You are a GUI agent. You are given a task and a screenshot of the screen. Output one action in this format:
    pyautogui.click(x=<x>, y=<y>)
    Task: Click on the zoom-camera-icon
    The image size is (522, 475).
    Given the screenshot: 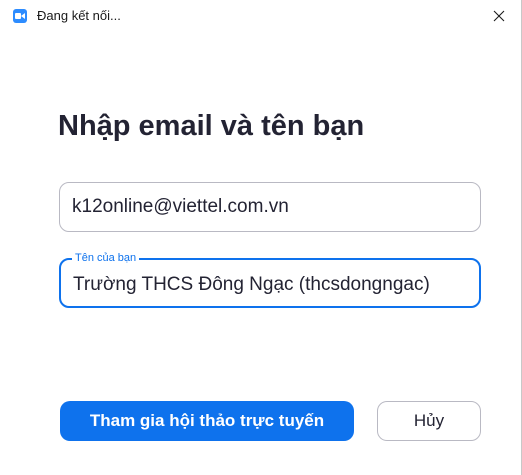 What is the action you would take?
    pyautogui.click(x=20, y=16)
    